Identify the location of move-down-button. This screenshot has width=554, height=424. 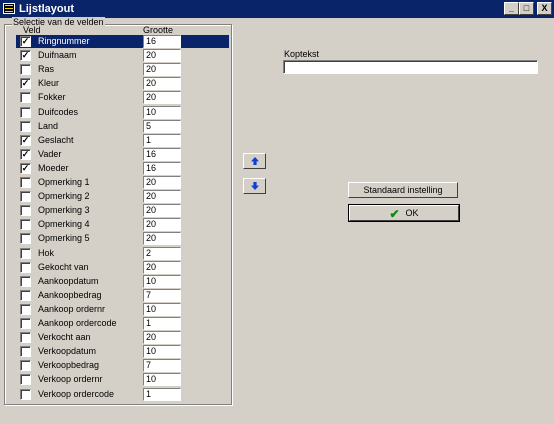
(254, 186).